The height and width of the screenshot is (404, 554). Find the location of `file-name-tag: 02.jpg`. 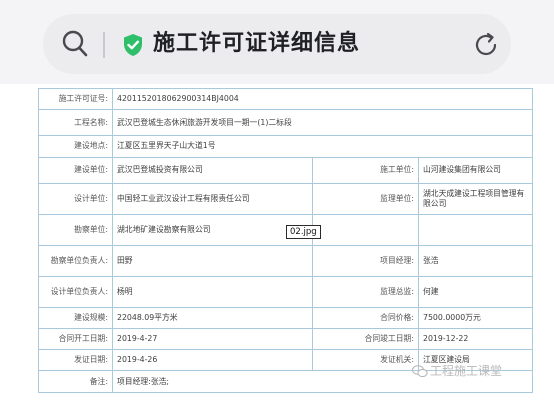

file-name-tag: 02.jpg is located at coordinates (303, 232).